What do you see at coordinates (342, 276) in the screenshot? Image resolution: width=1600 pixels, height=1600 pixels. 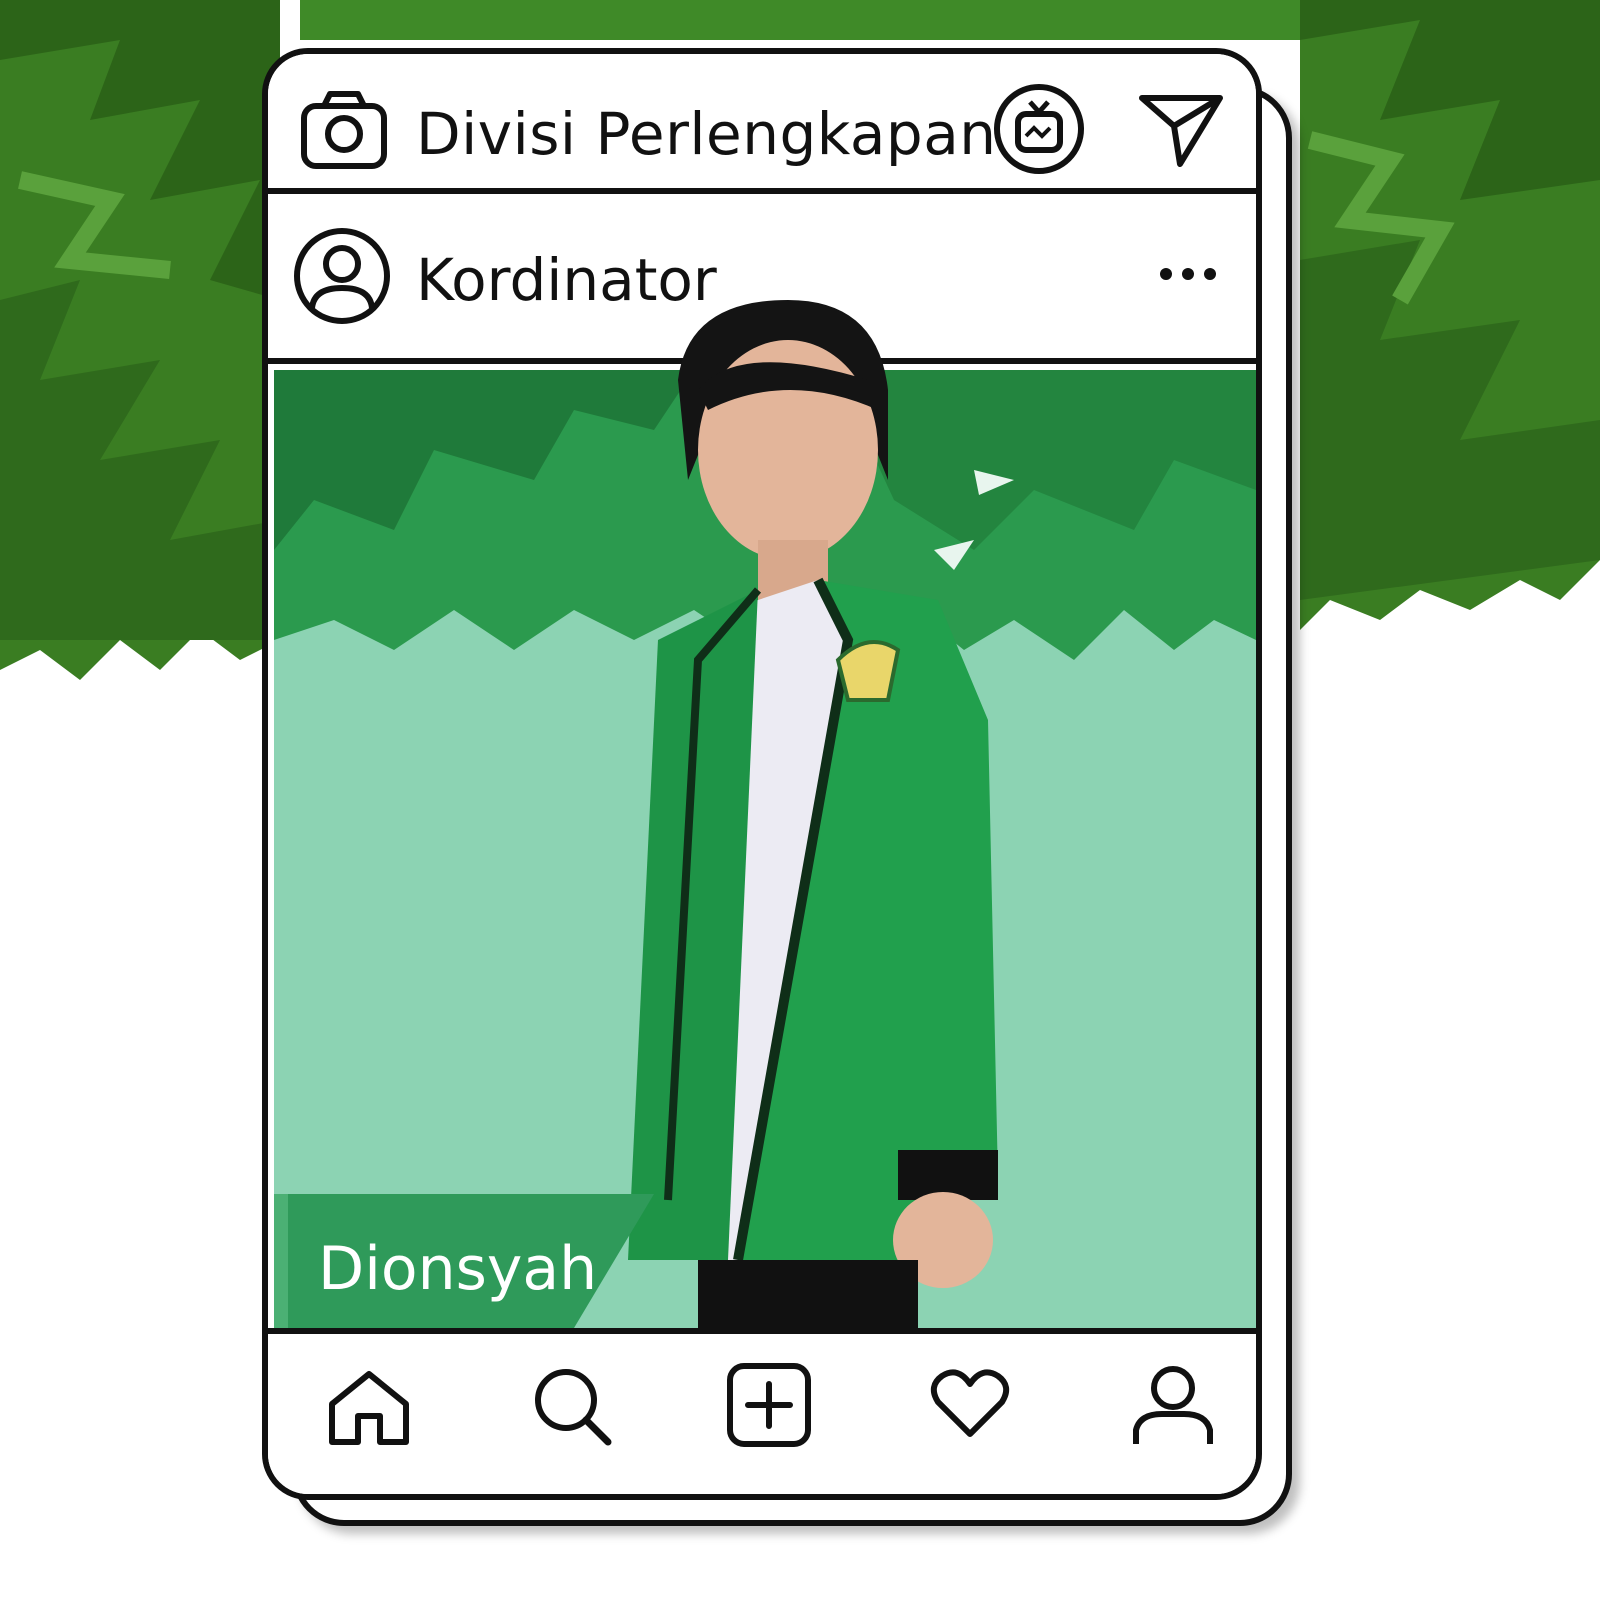 I see `user-avatar-icon` at bounding box center [342, 276].